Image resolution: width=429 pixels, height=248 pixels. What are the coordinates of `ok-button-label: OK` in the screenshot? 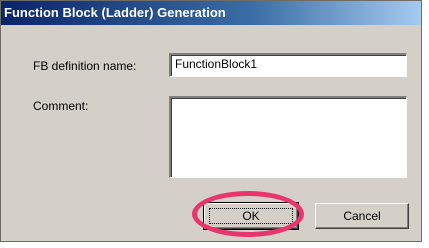 It's located at (251, 216).